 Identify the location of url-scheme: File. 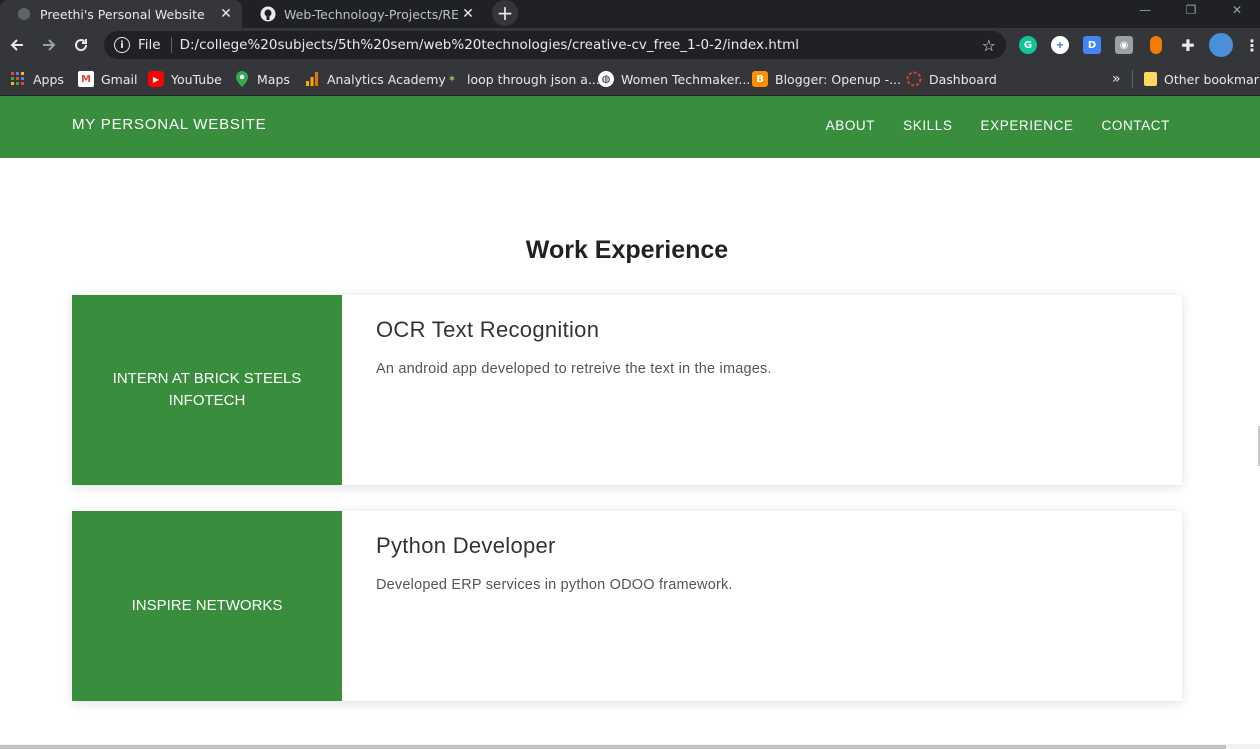
(149, 45).